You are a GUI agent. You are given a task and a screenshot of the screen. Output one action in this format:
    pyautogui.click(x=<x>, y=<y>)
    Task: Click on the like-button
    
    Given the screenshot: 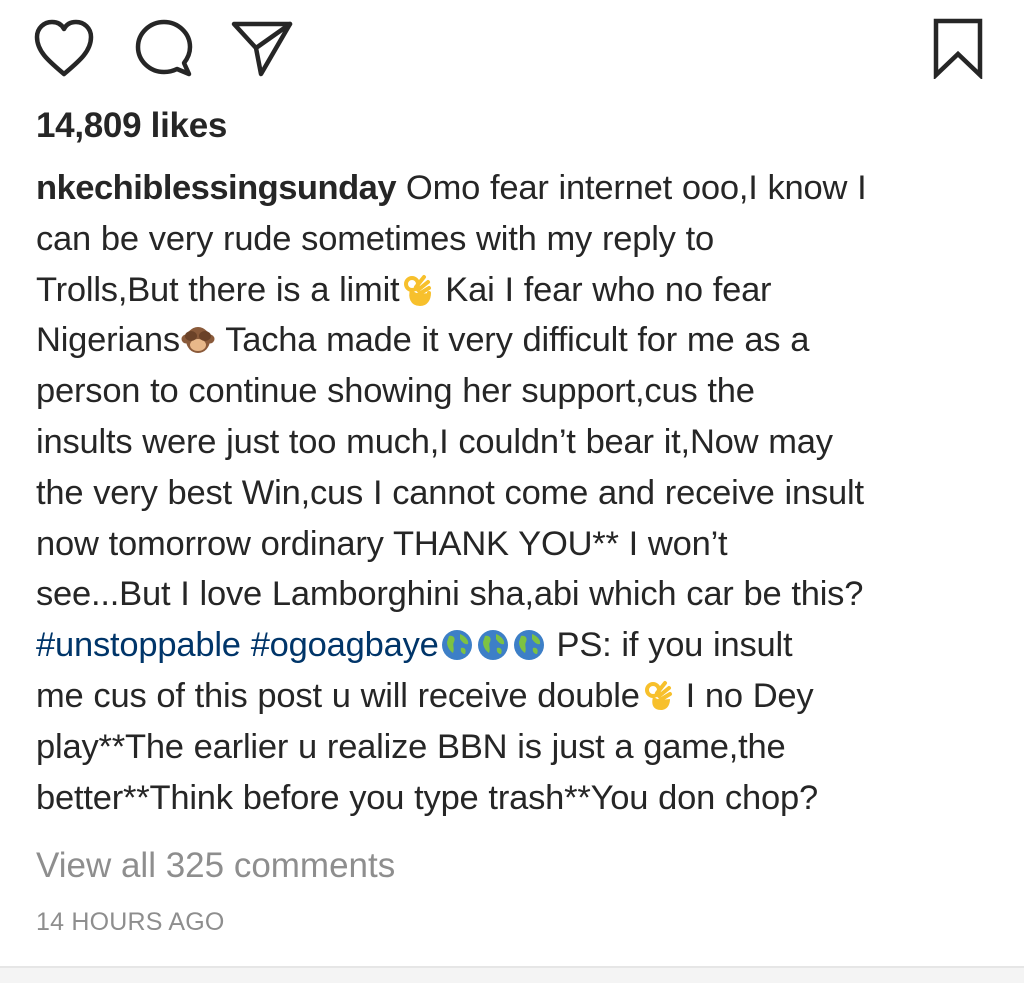 What is the action you would take?
    pyautogui.click(x=64, y=48)
    